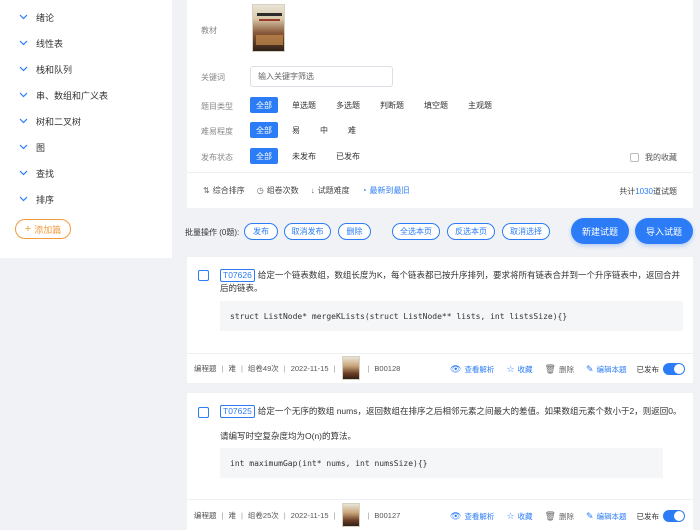 This screenshot has width=700, height=530. Describe the element at coordinates (321, 76) in the screenshot. I see `keyword-input` at that location.